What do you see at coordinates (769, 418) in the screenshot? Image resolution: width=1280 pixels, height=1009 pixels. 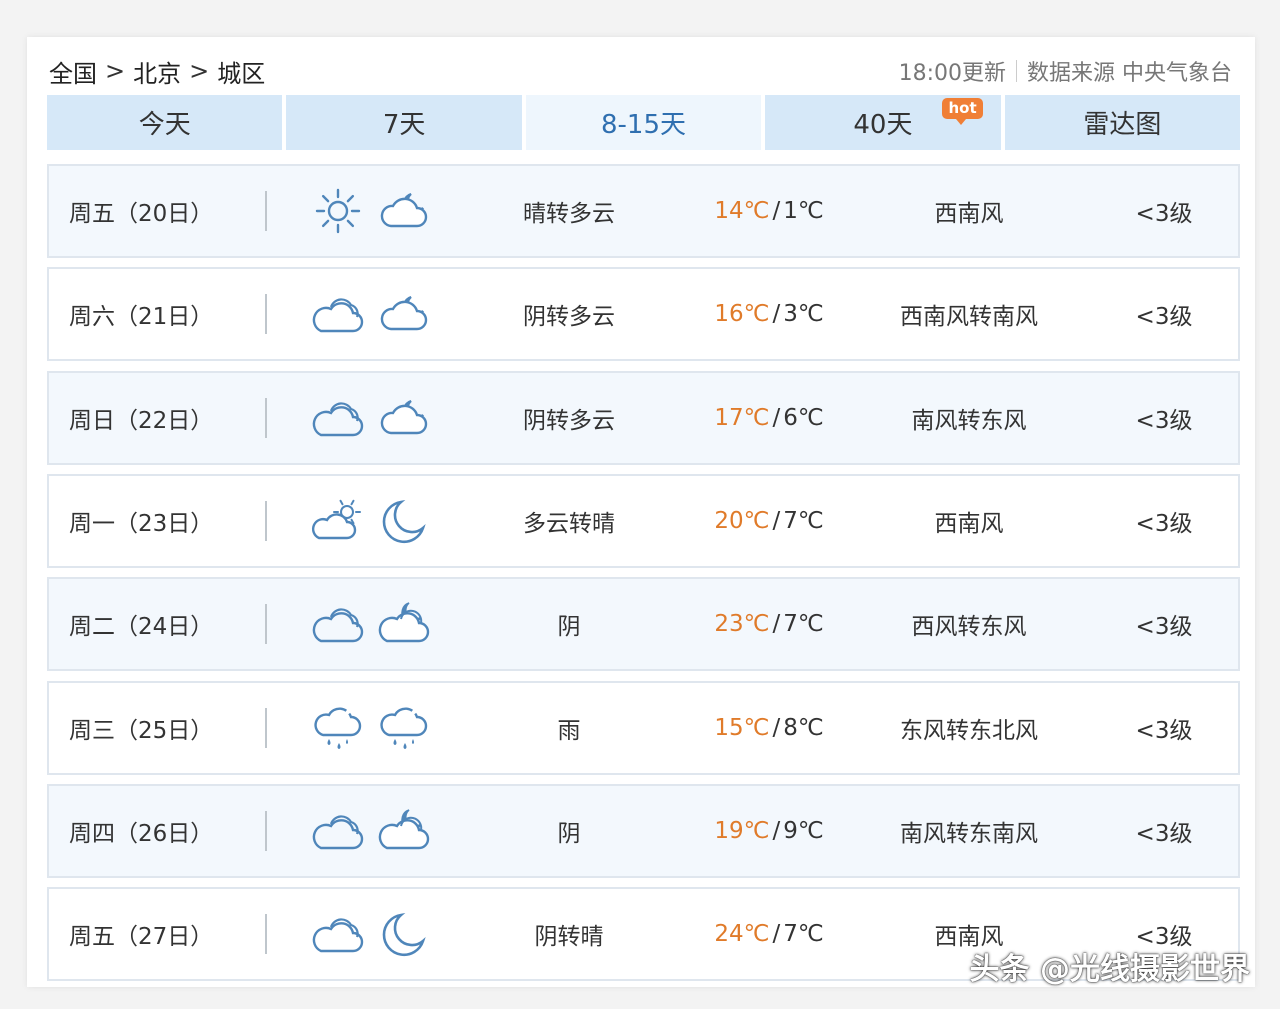 I see `temperature: 17℃ / 6℃` at bounding box center [769, 418].